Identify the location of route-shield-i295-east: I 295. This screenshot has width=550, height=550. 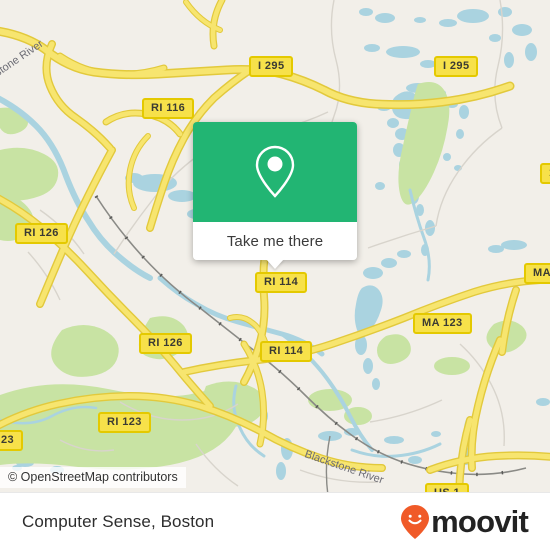
(456, 66).